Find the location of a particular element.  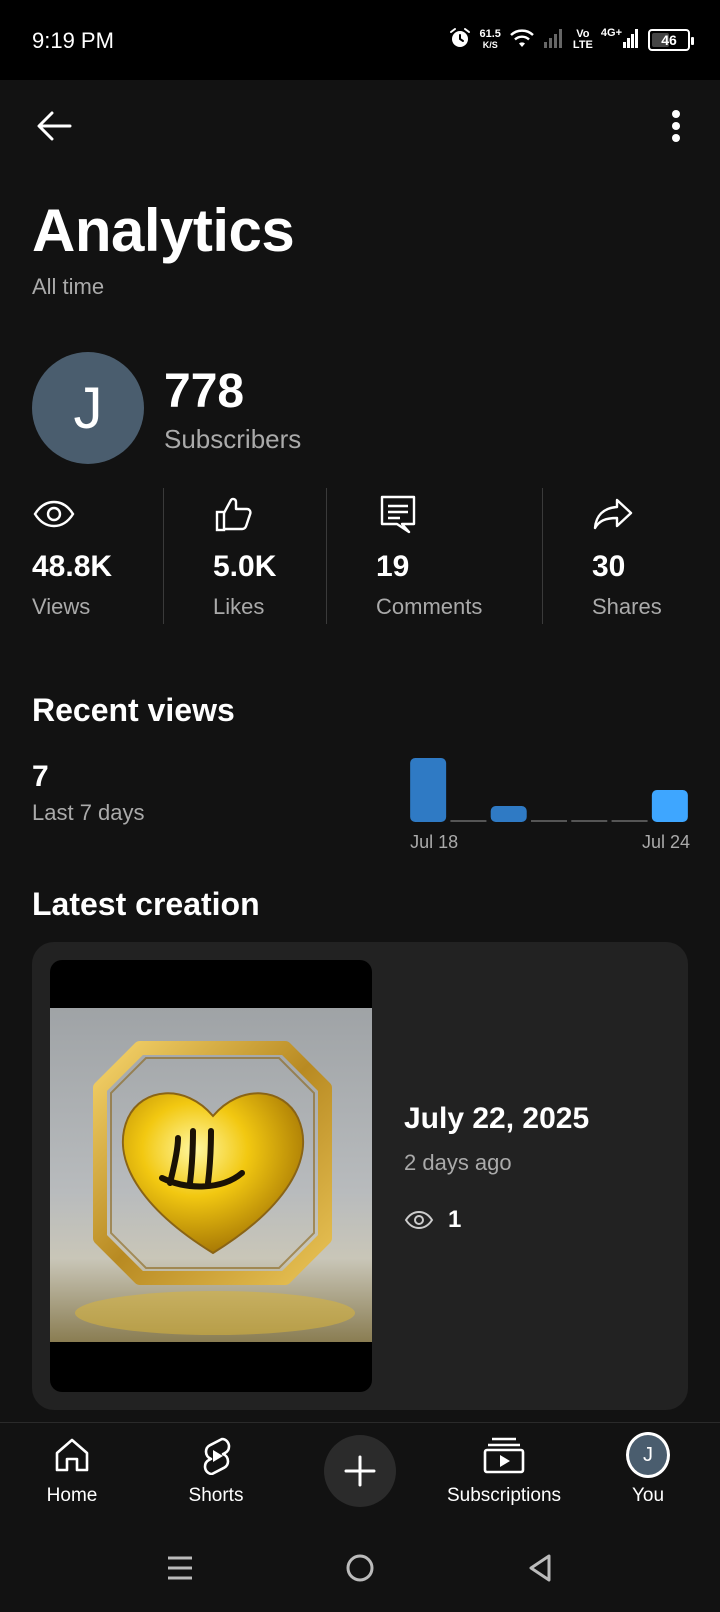

nav-label: You is located at coordinates (648, 1495).